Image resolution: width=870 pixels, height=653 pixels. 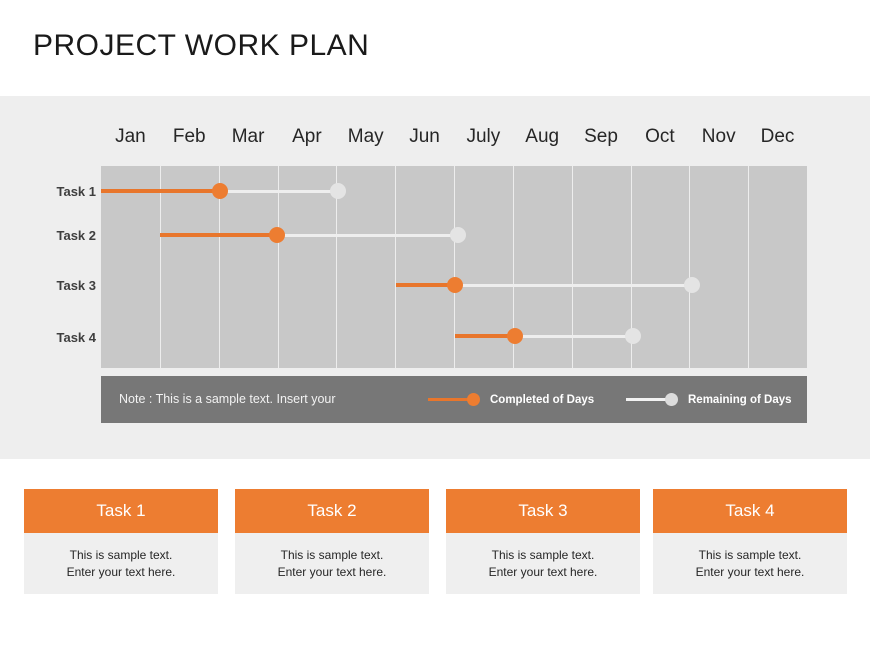 I want to click on month-label-nov: Nov, so click(x=718, y=136).